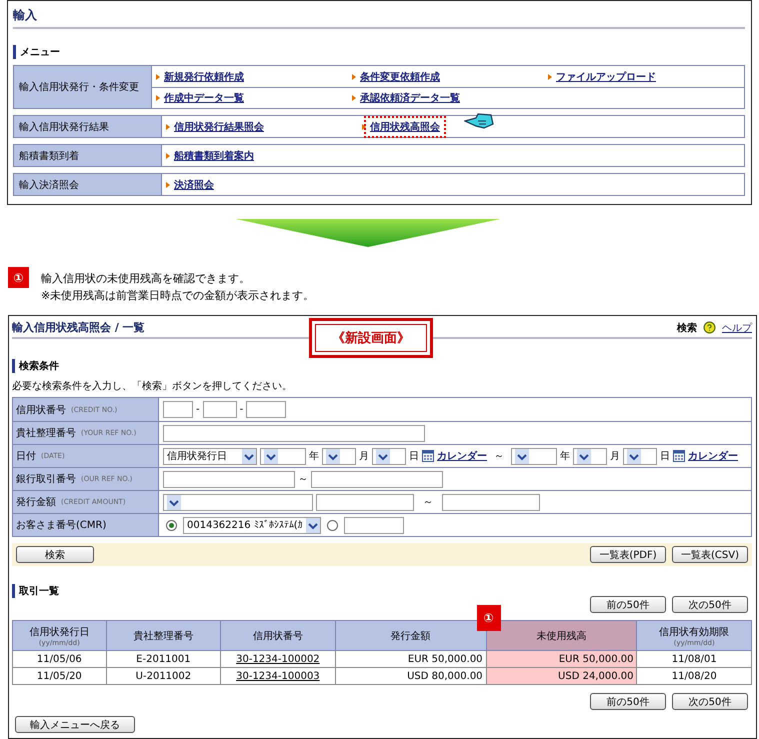 This screenshot has width=759, height=739. Describe the element at coordinates (561, 676) in the screenshot. I see `table-cell: USD 24,000.00` at that location.